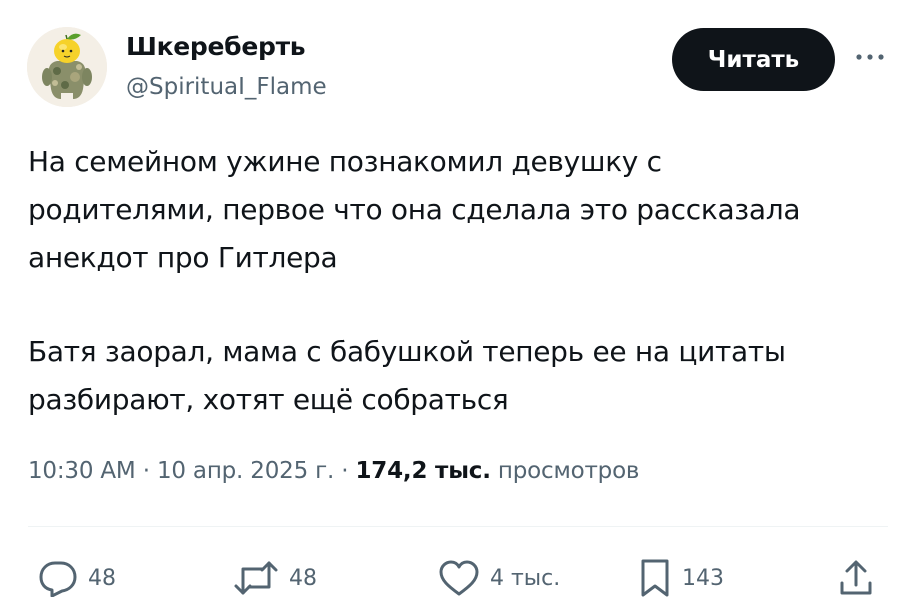 The height and width of the screenshot is (615, 918). Describe the element at coordinates (216, 46) in the screenshot. I see `author-display-name: Шкереберть` at that location.